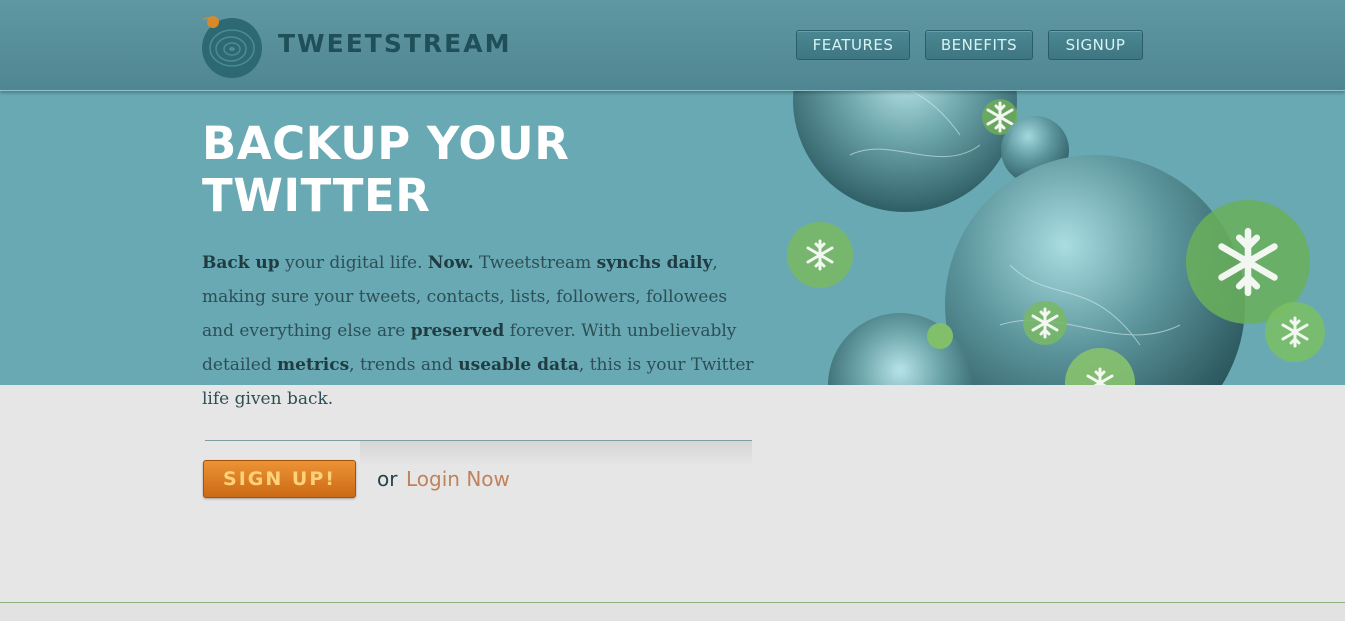  I want to click on intro-emphasis: Back up, so click(241, 263).